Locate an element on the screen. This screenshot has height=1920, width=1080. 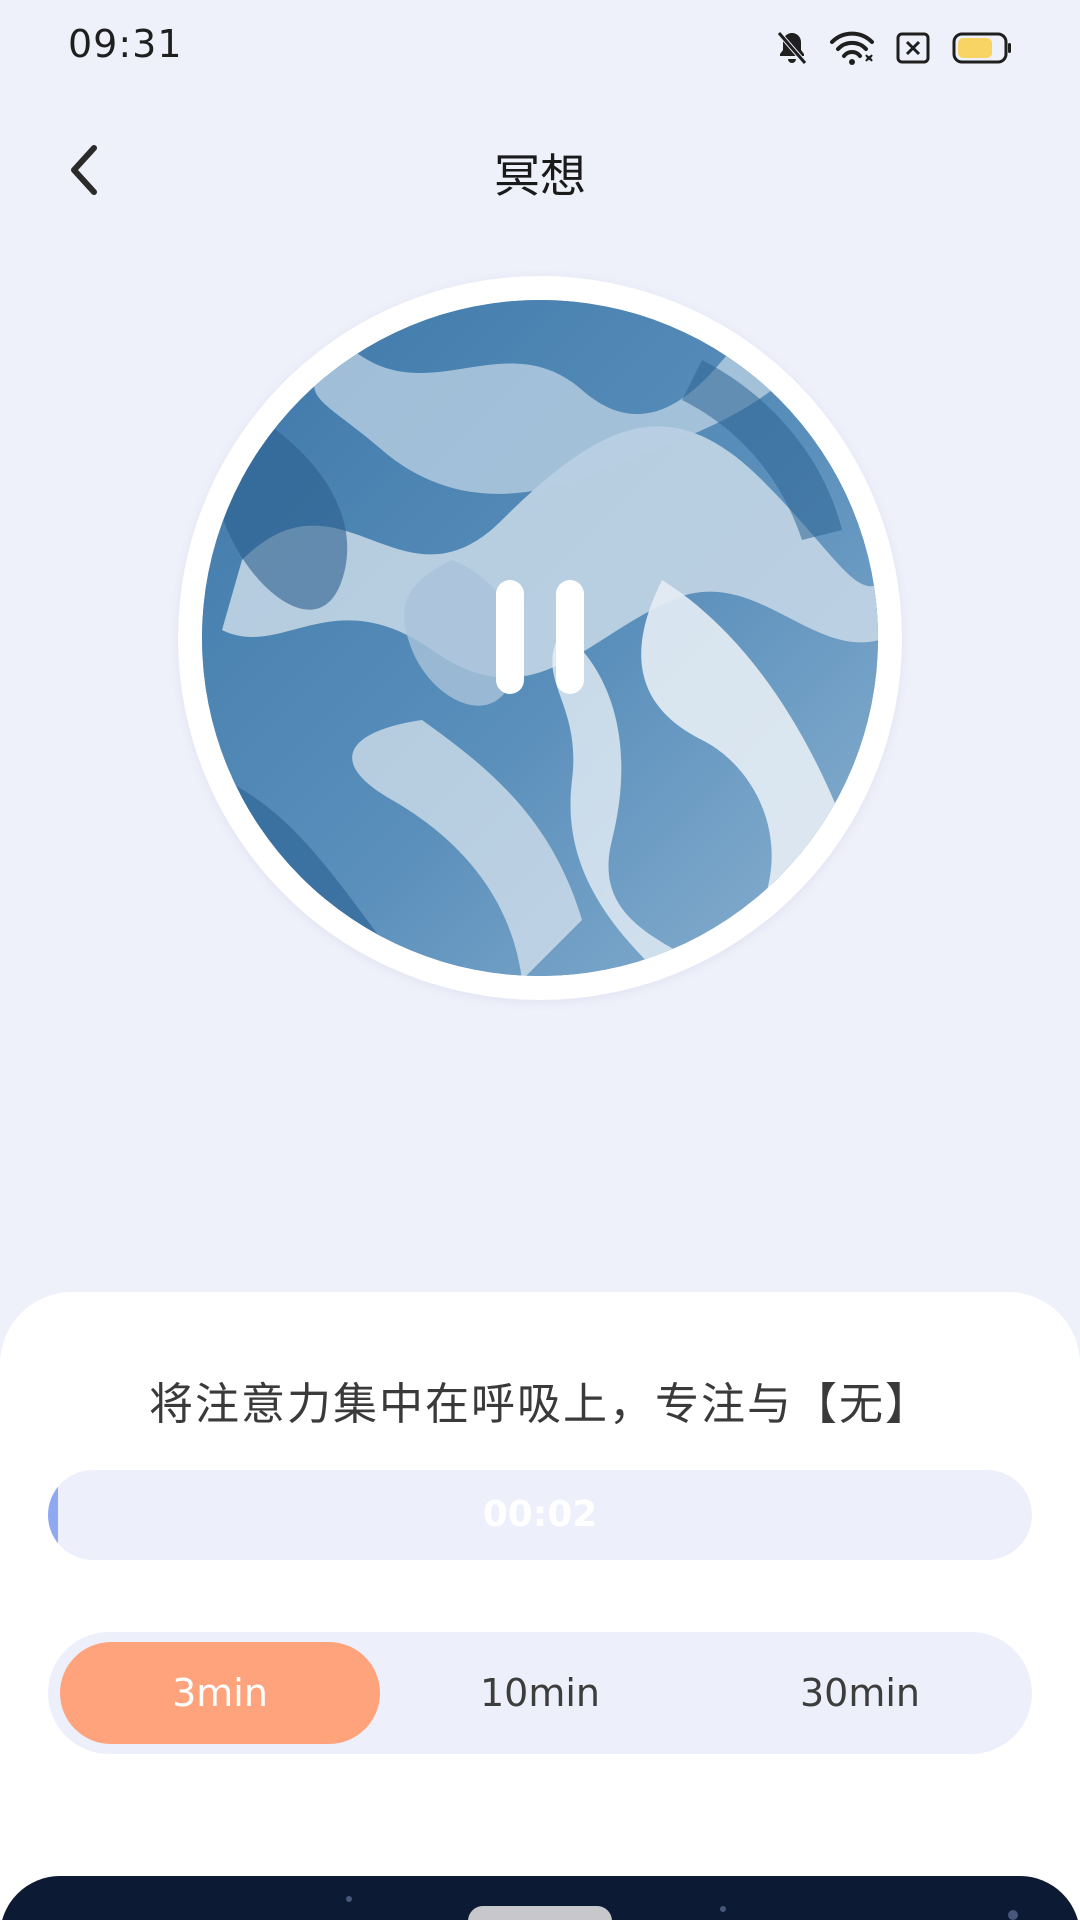
page-title: 冥想 is located at coordinates (540, 176).